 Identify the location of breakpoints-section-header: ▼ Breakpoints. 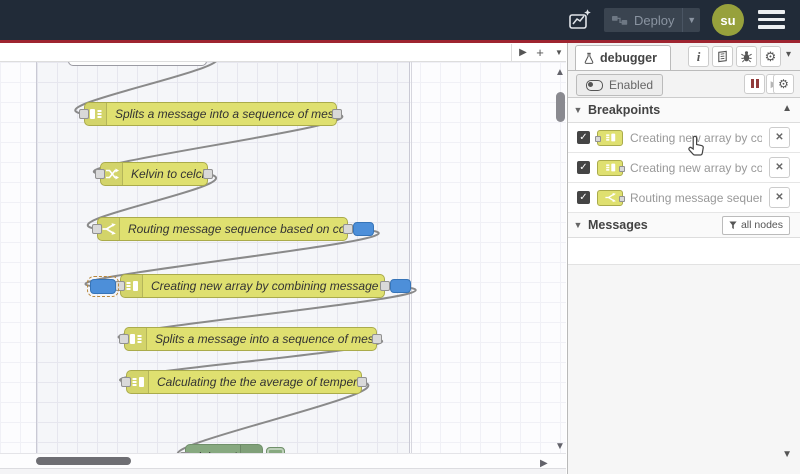
(684, 110).